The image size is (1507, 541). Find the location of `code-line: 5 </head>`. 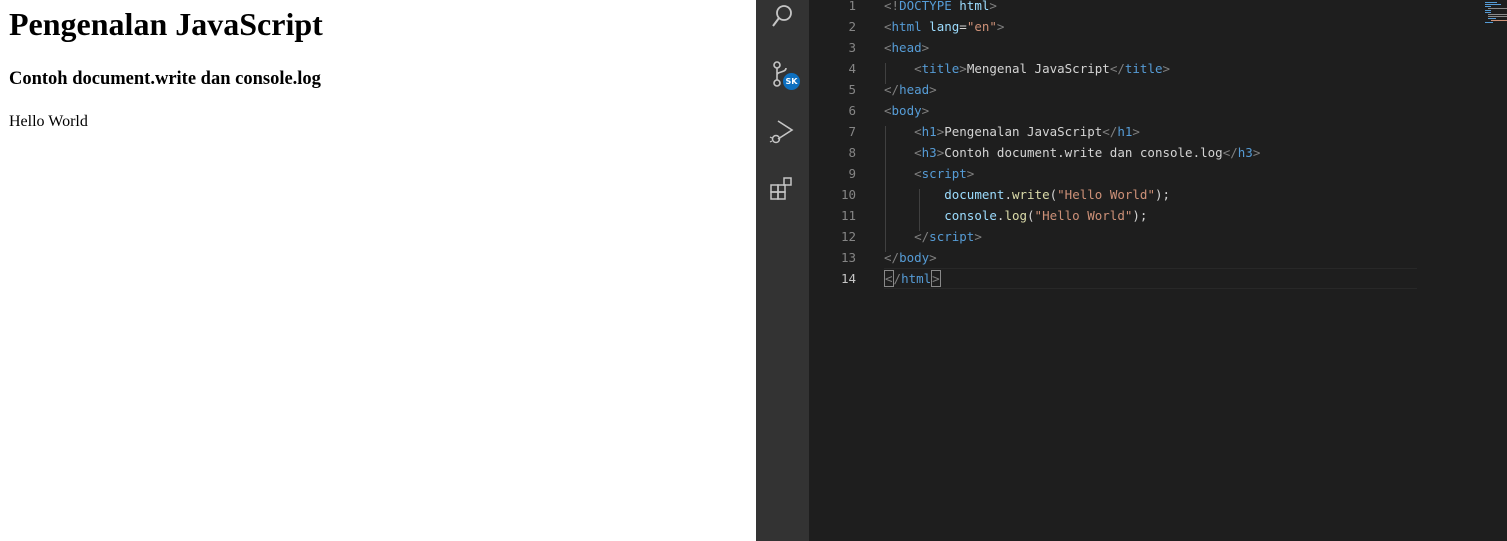

code-line: 5 </head> is located at coordinates (1158, 89).